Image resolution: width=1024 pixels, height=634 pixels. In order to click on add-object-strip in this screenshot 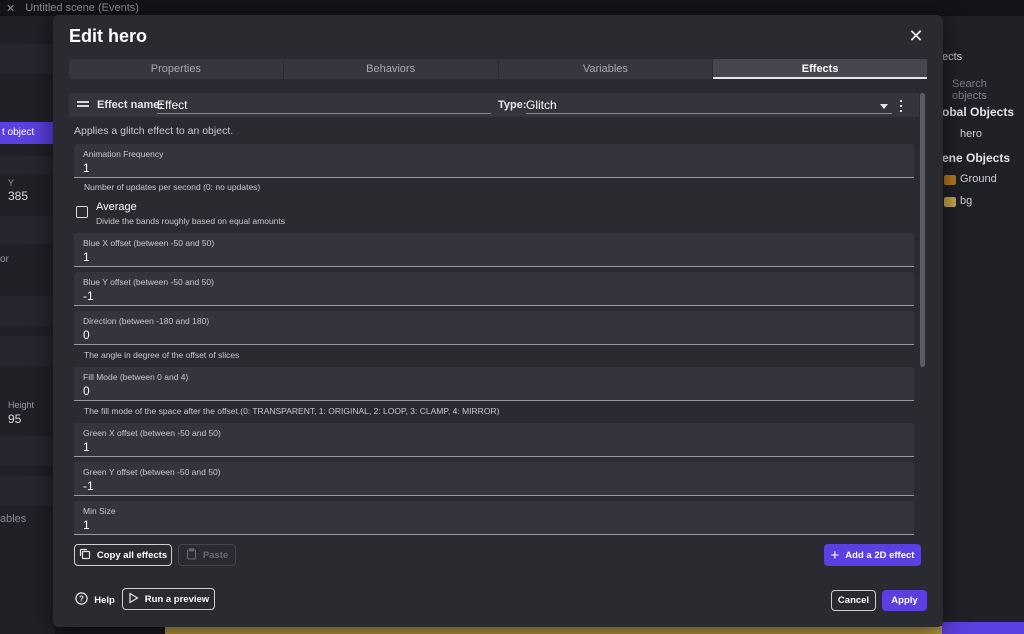, I will do `click(983, 628)`.